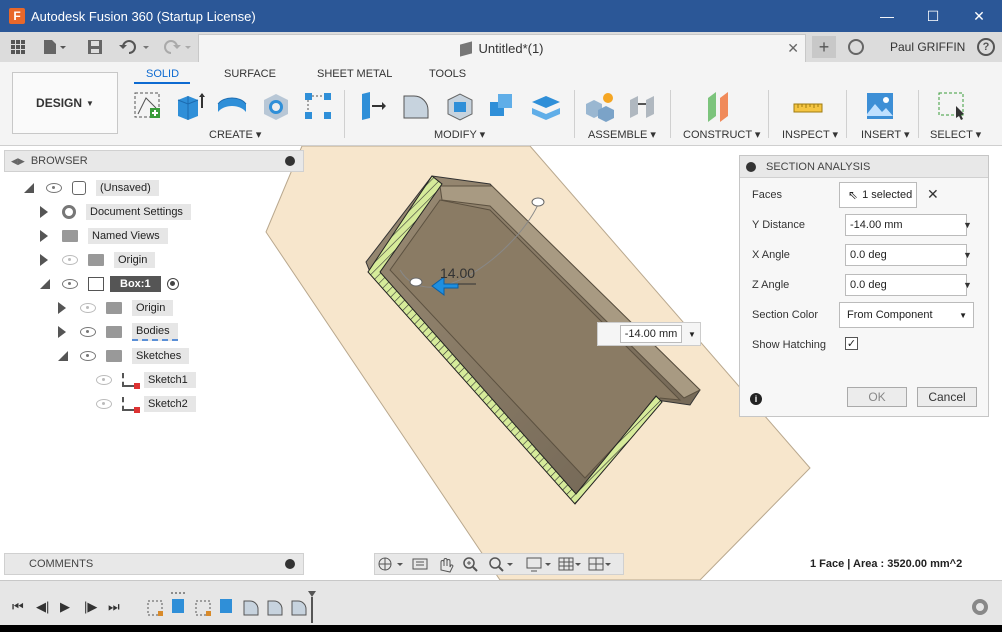  I want to click on create-sketch-icon, so click(148, 106).